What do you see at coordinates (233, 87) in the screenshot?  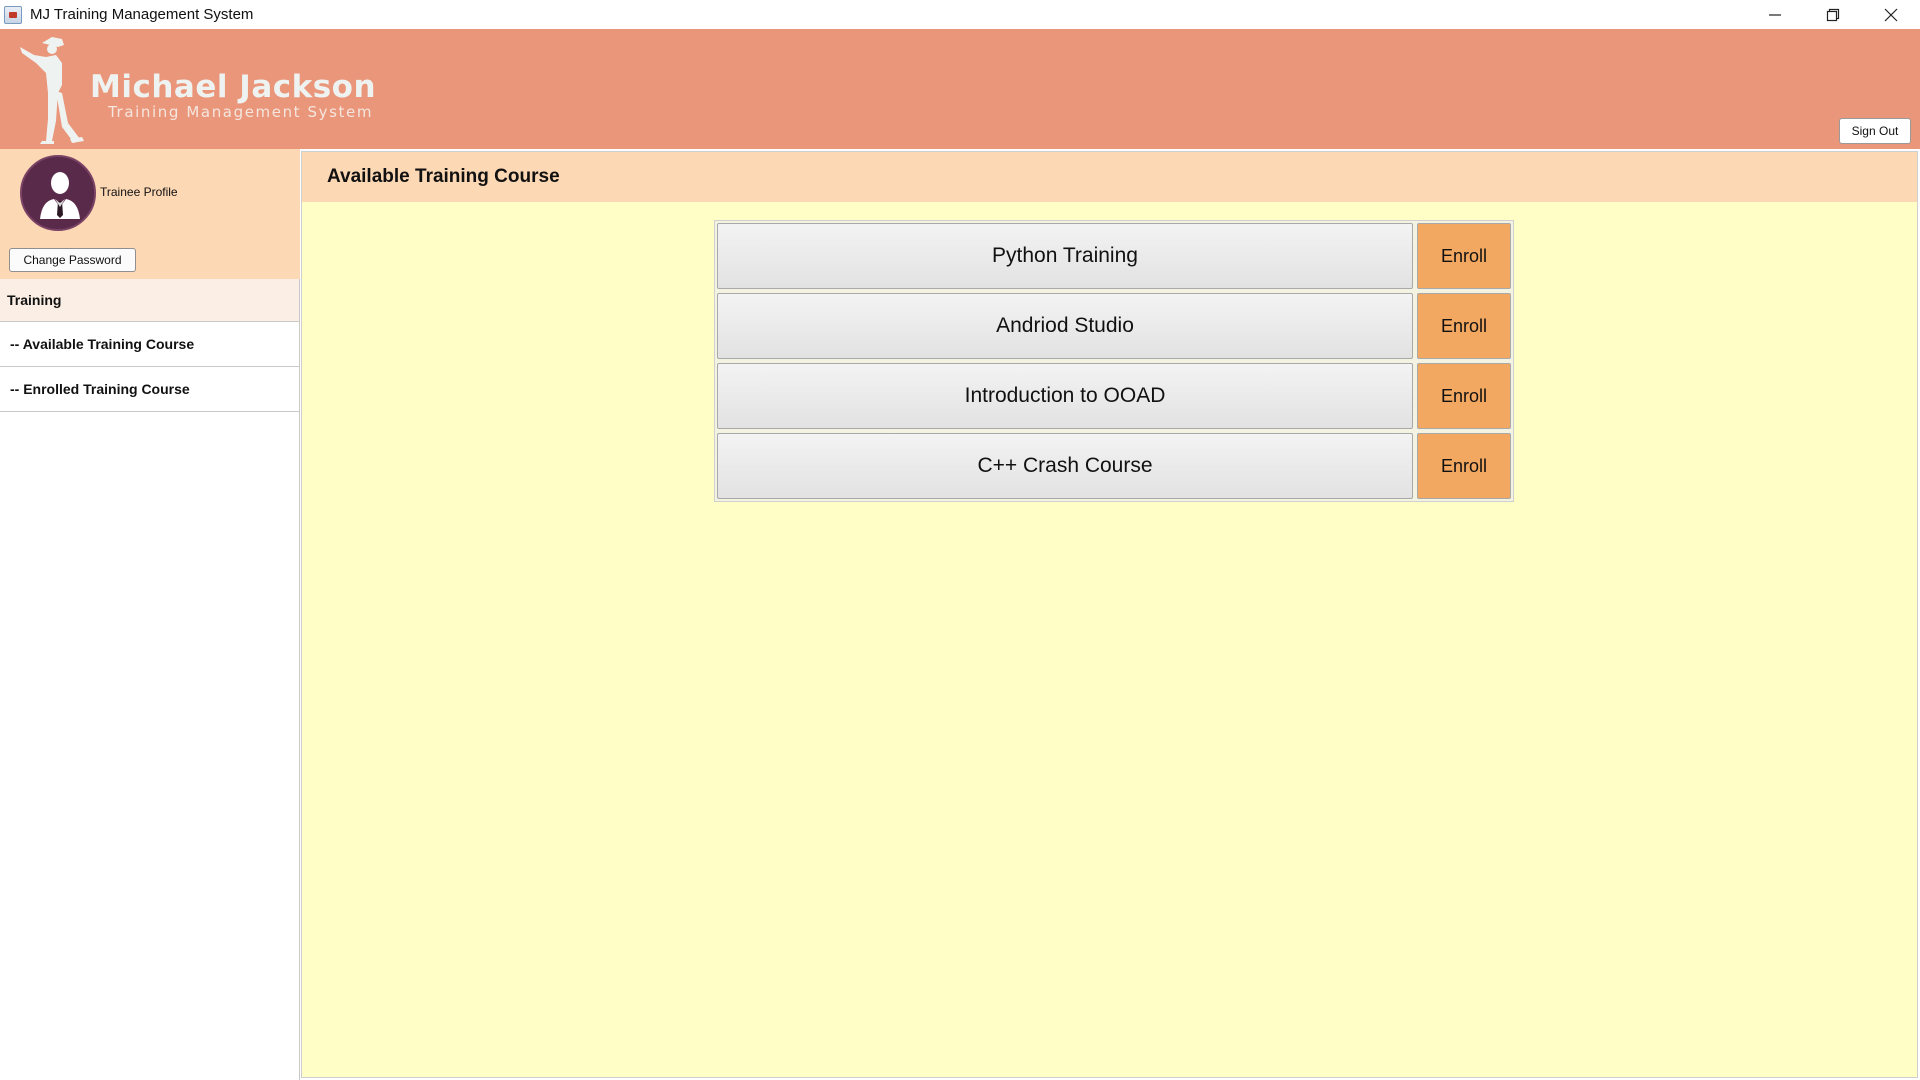 I see `brand-title: Michael Jackson` at bounding box center [233, 87].